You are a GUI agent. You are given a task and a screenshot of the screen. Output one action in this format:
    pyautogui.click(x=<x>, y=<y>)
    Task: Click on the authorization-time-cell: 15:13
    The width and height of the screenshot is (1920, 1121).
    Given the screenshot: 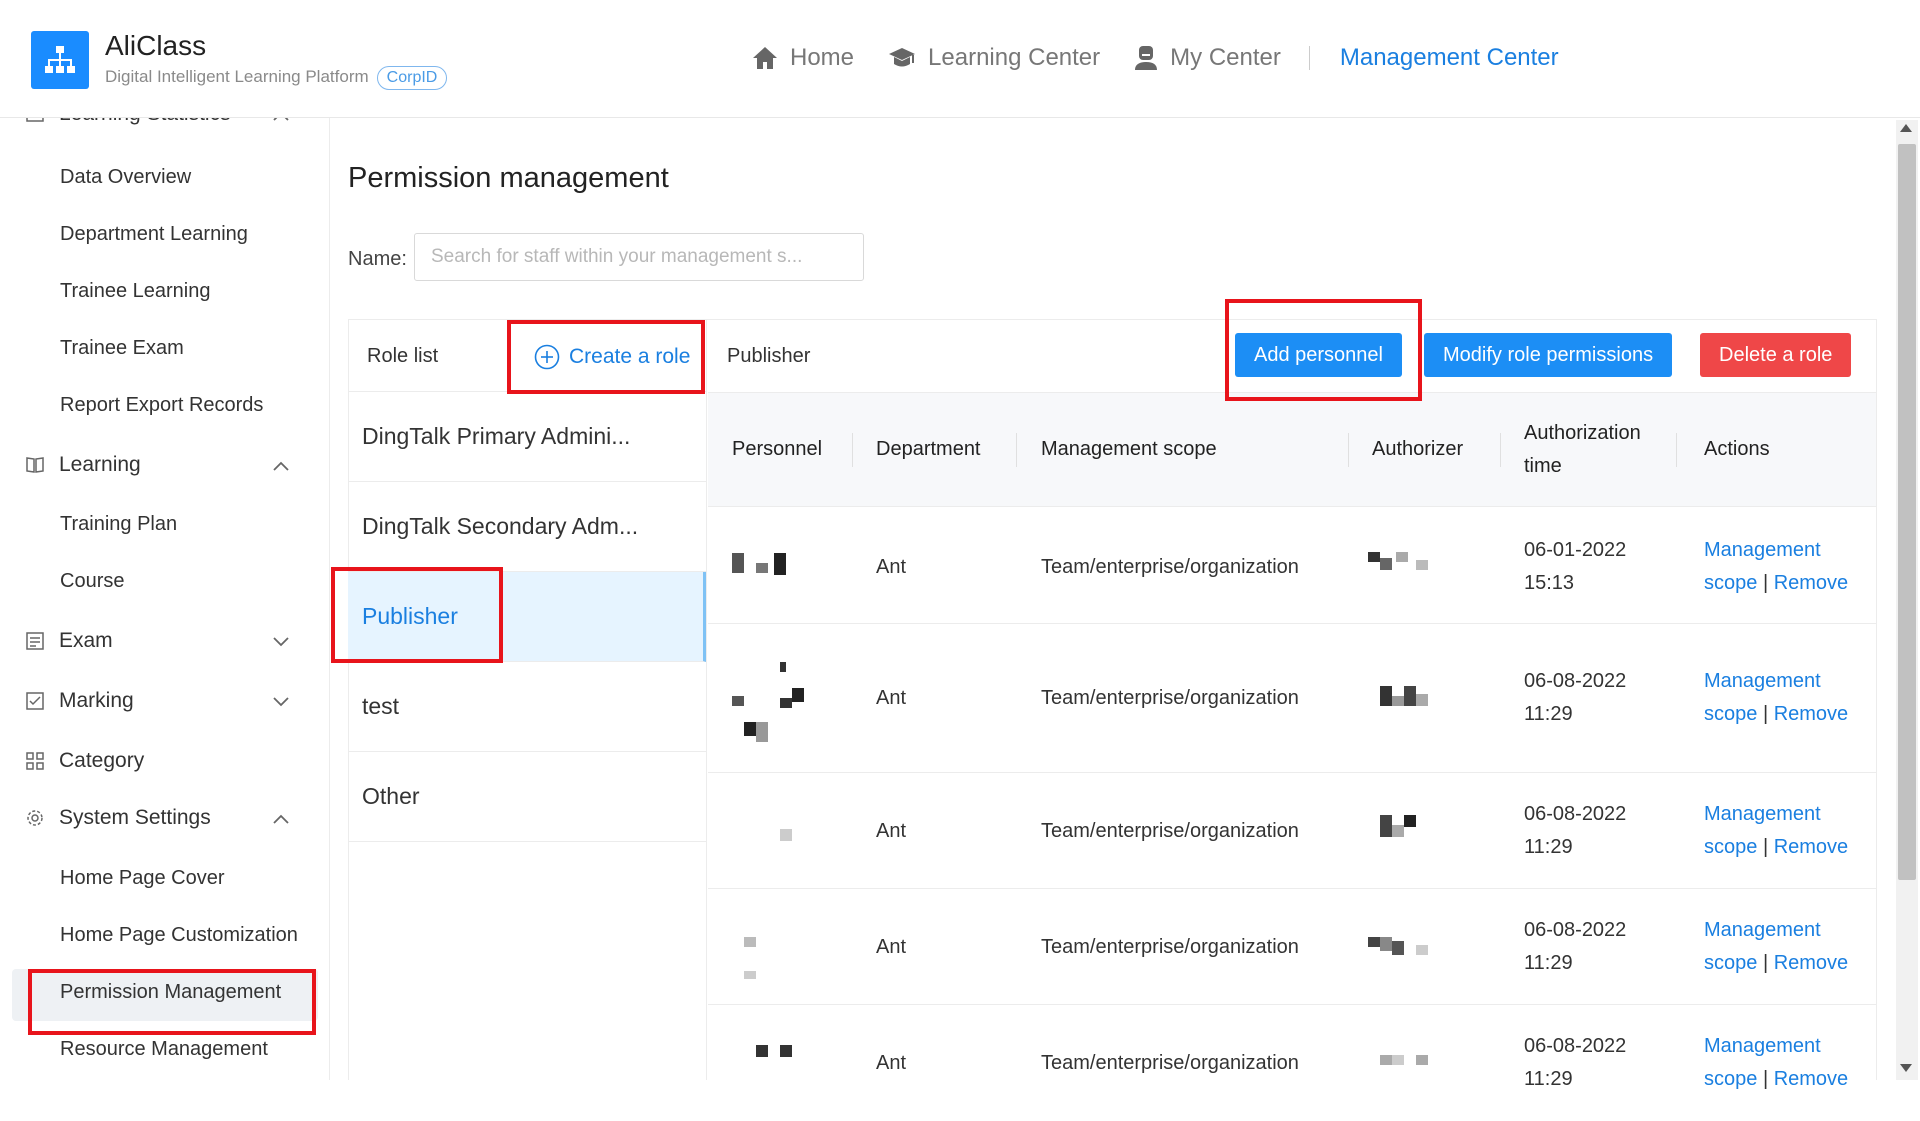 What is the action you would take?
    pyautogui.click(x=1549, y=583)
    